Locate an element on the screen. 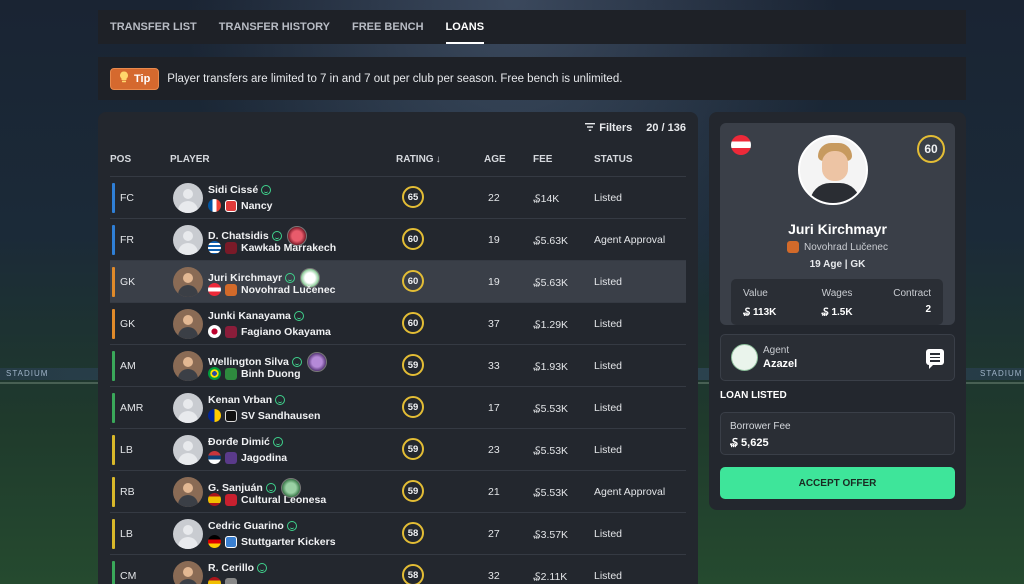 The width and height of the screenshot is (1024, 584). player-name: R. Cerillo is located at coordinates (238, 568).